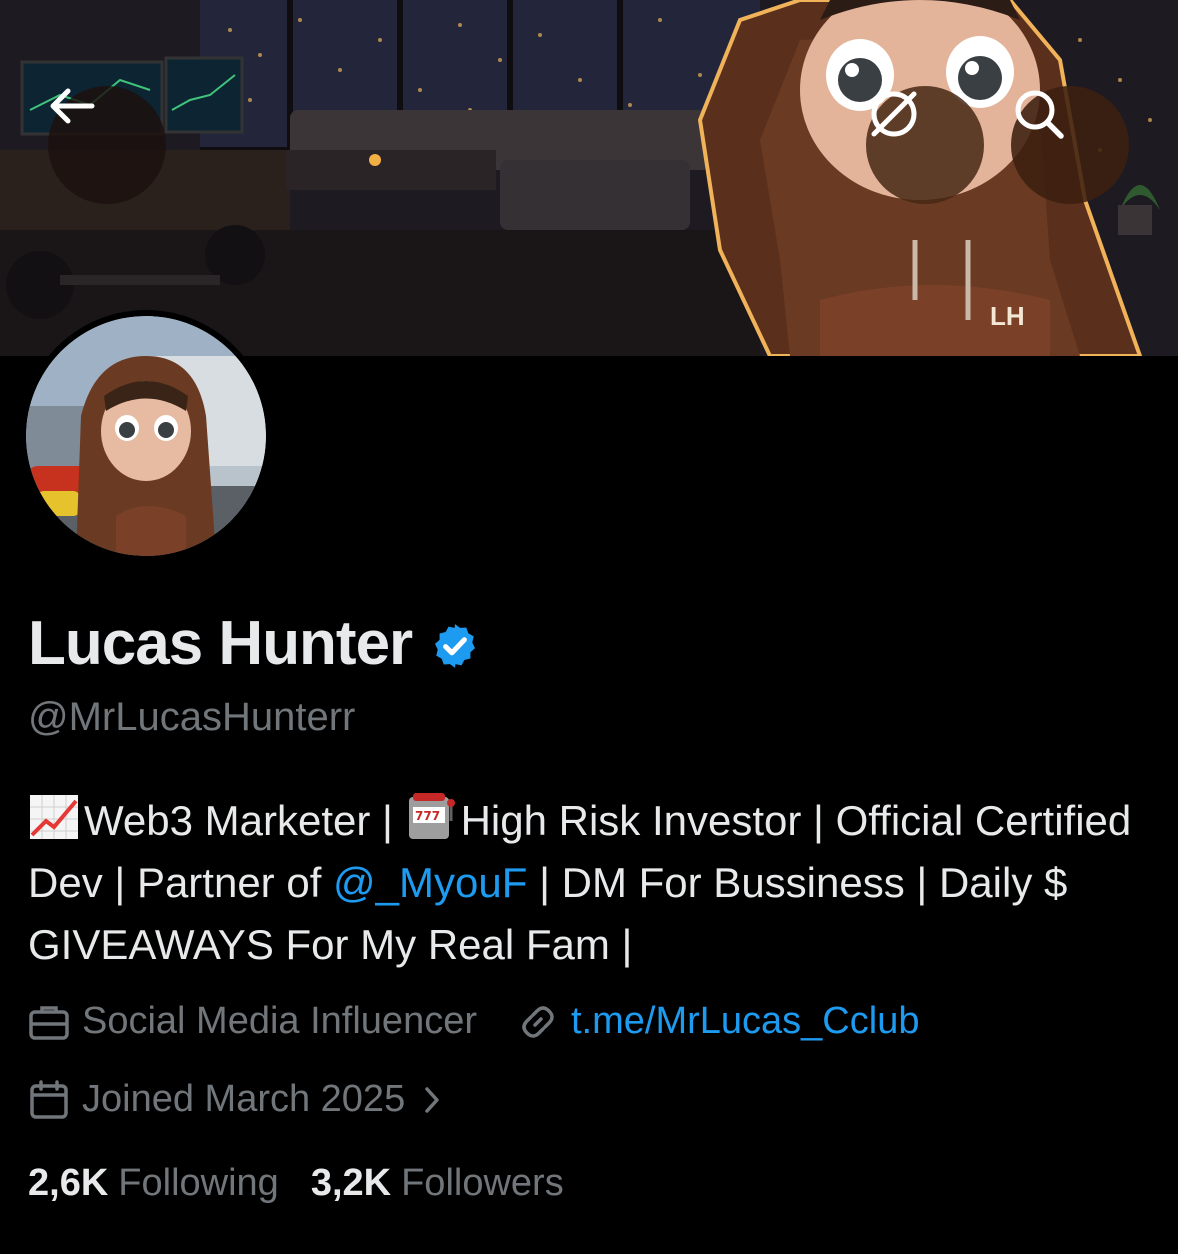  Describe the element at coordinates (244, 820) in the screenshot. I see `bio-text-part1: Web3 Marketer |` at that location.